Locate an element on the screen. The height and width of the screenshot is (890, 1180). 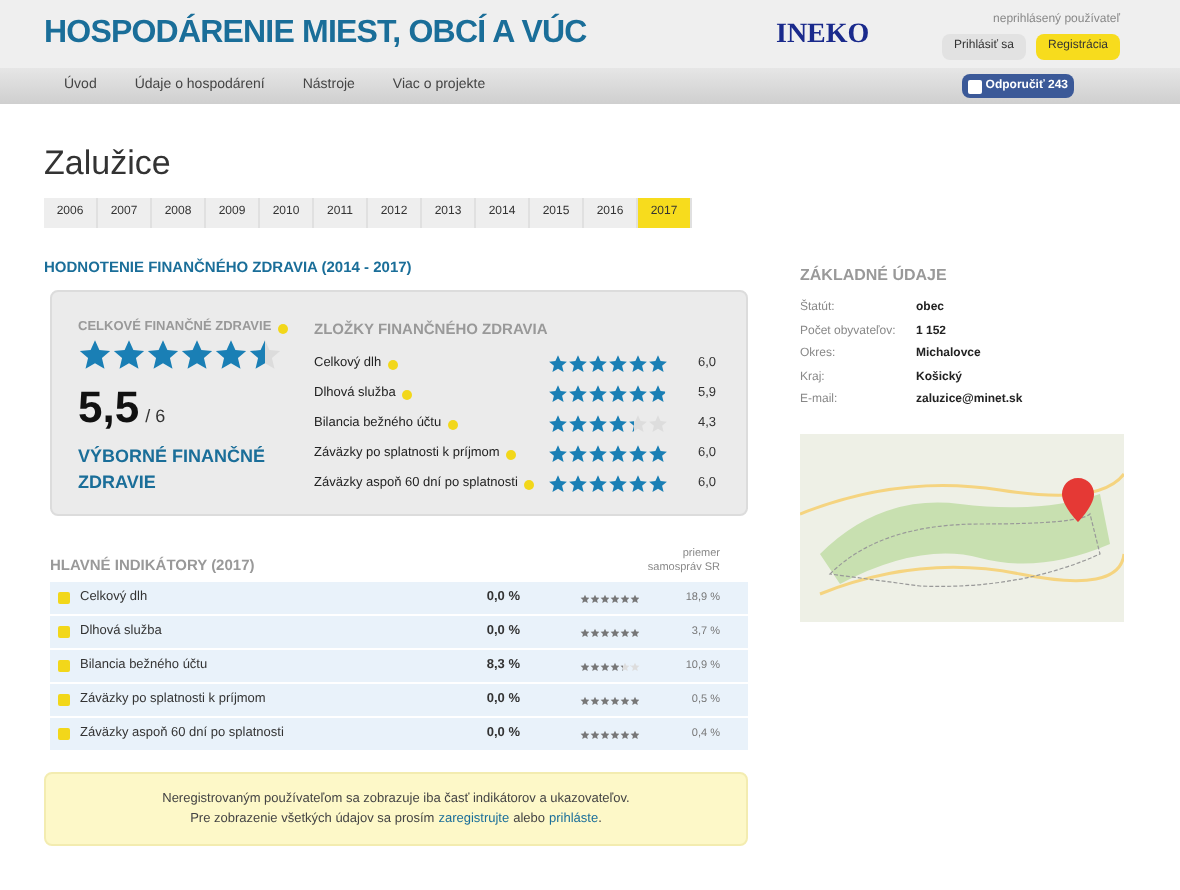
score-value: 5,5 is located at coordinates (109, 408).